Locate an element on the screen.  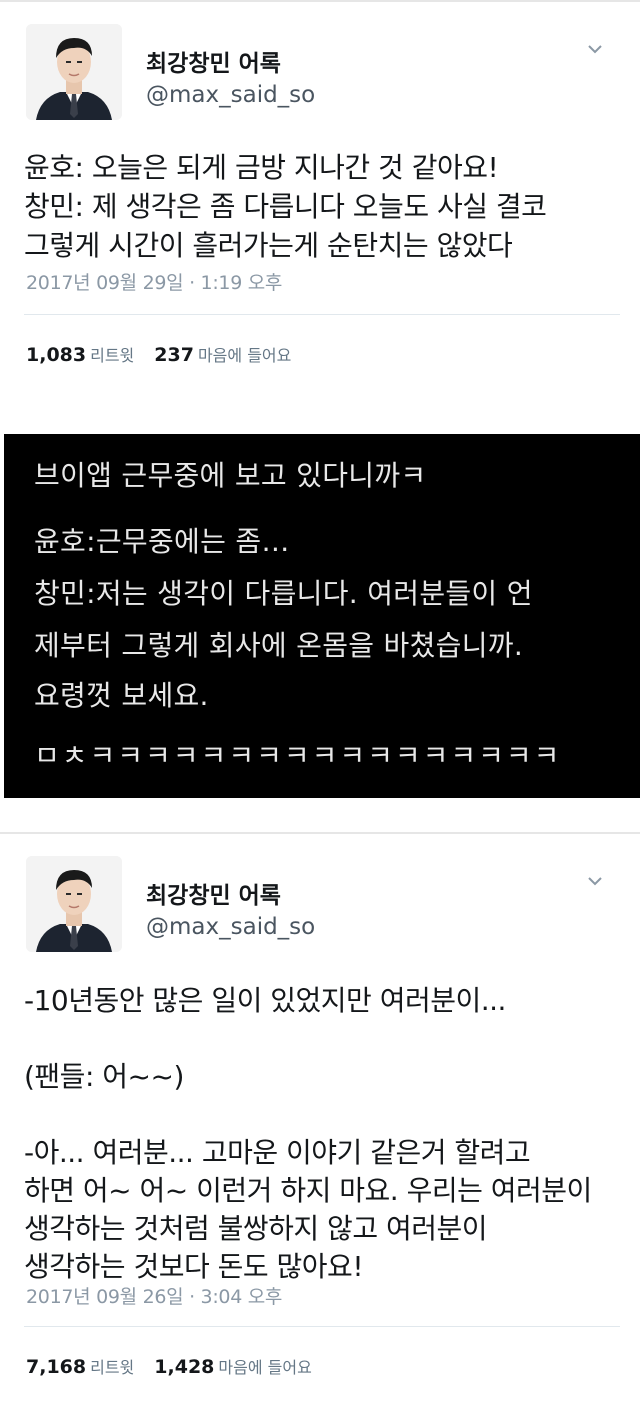
tweet-stats: 7,168 리트윗 1,428 마음에 들어요 is located at coordinates (179, 1366).